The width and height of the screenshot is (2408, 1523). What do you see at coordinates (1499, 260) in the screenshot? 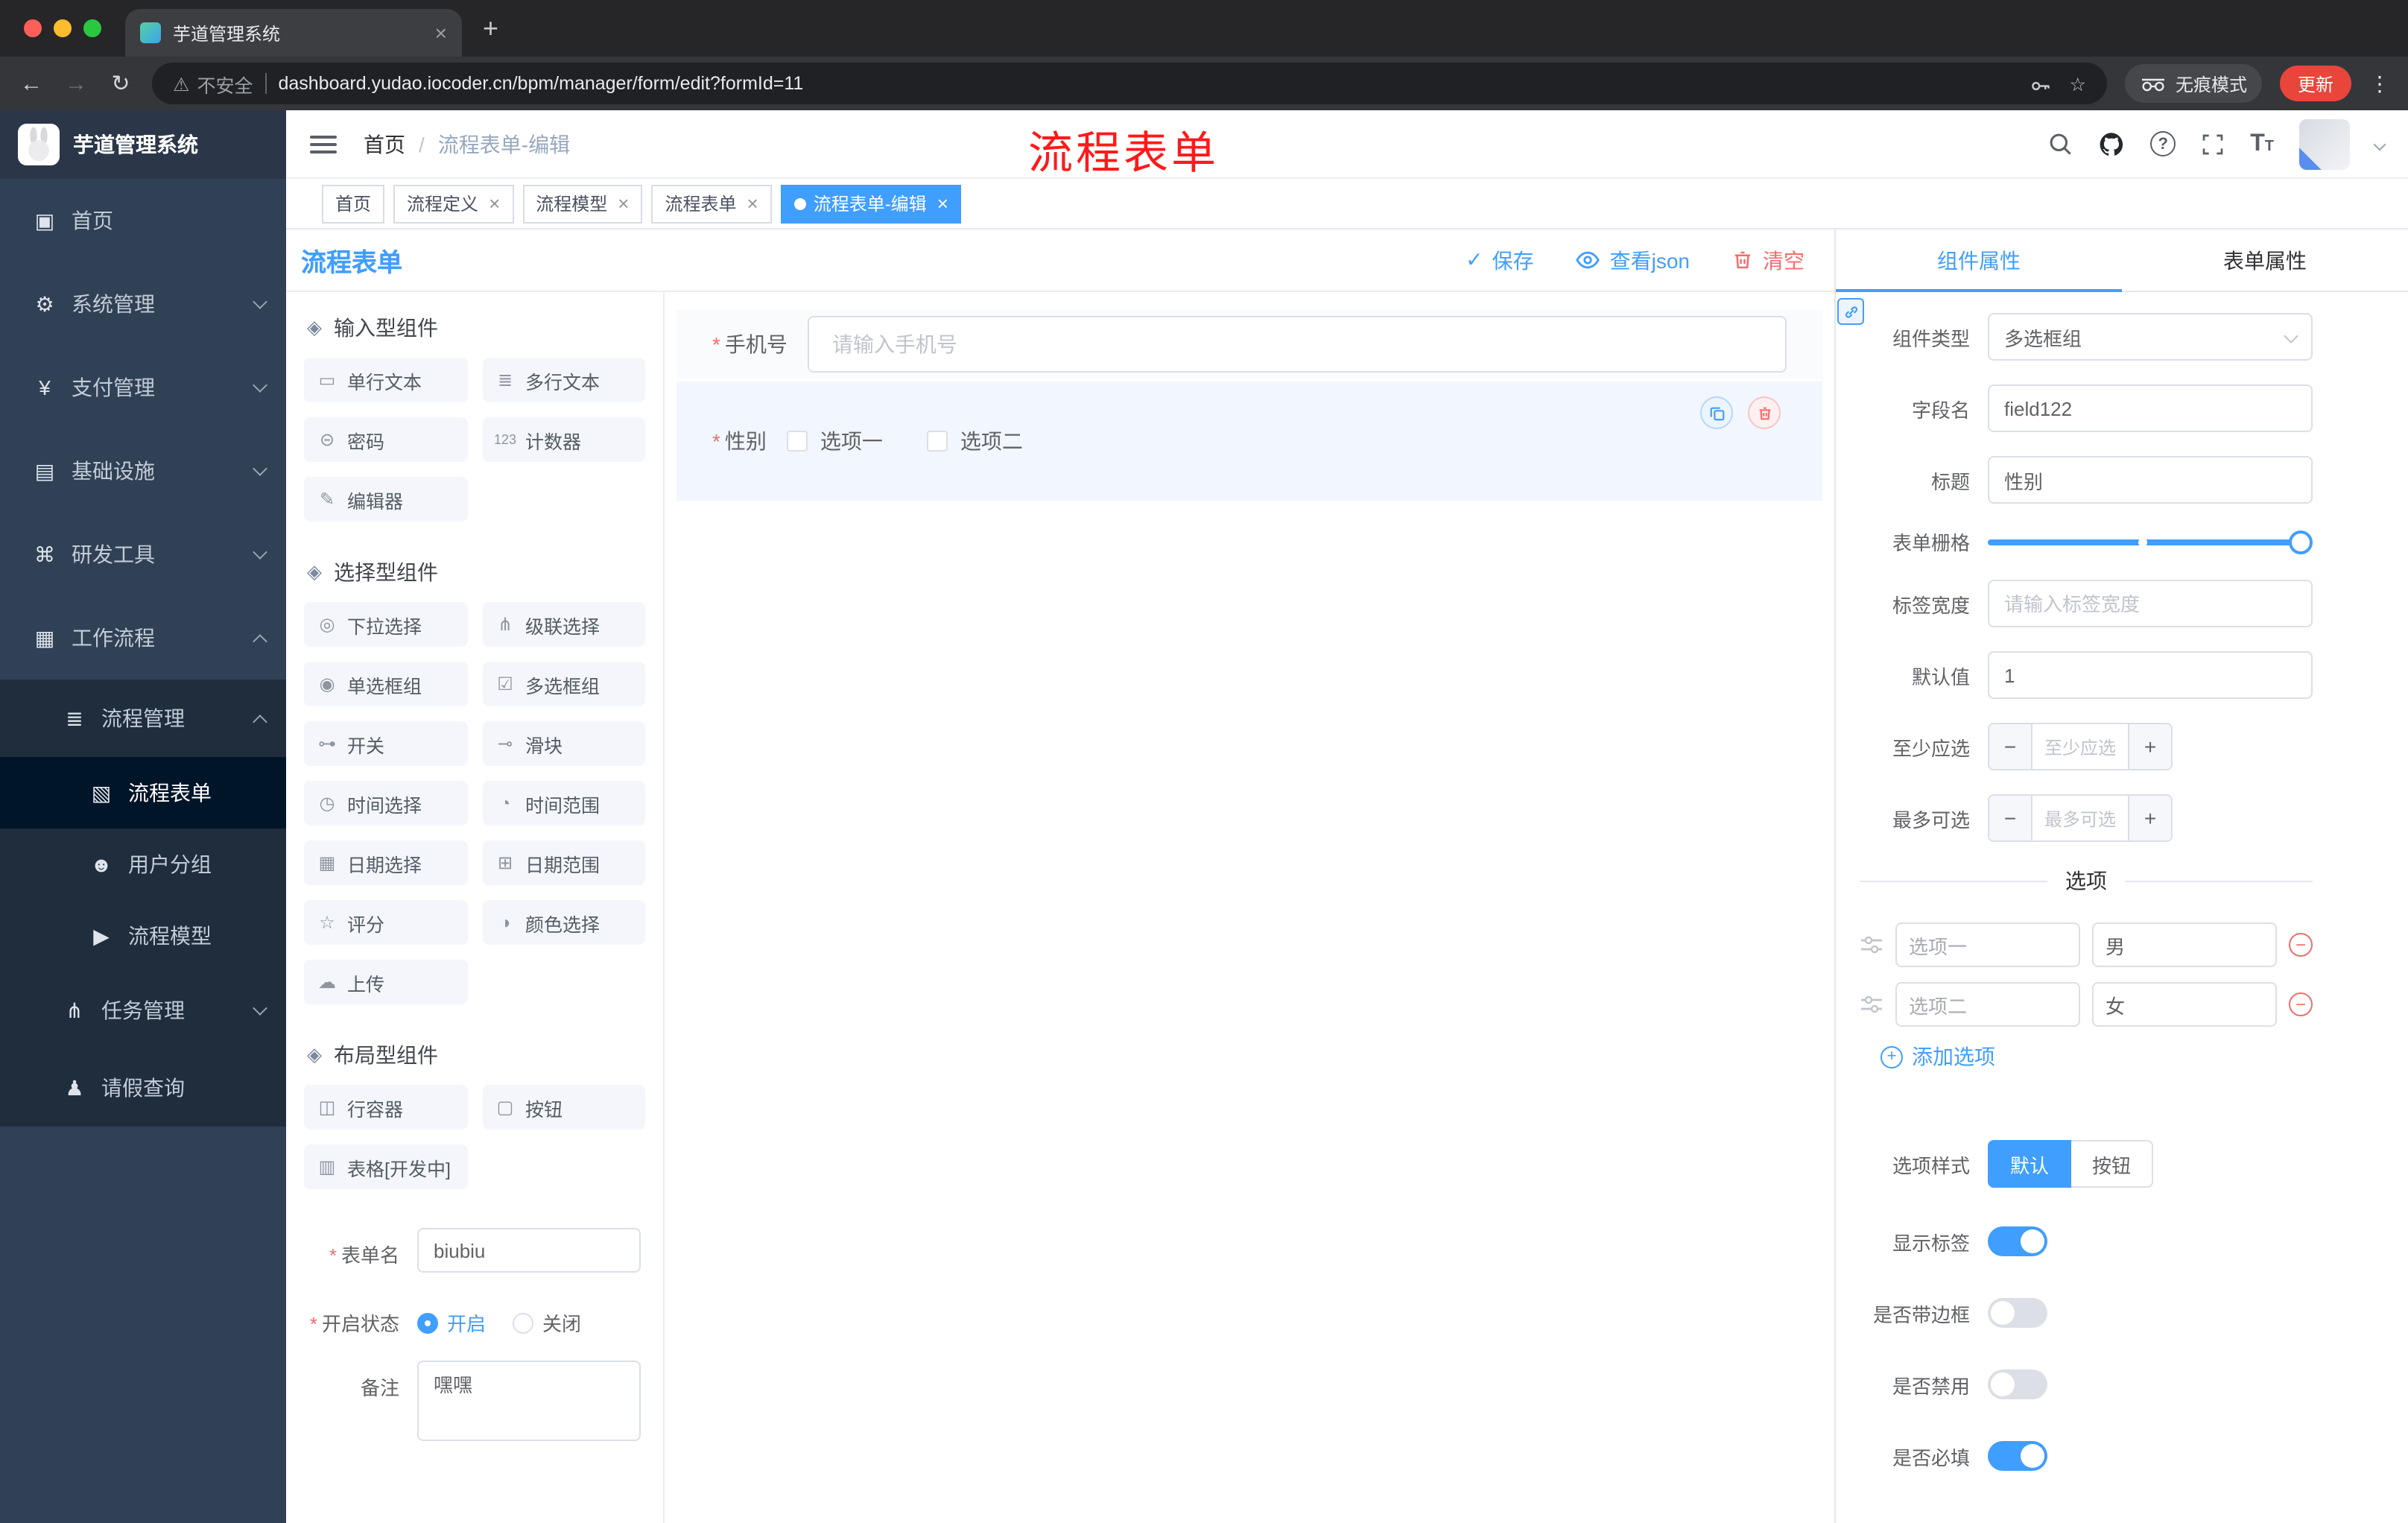
I see `save-button: ✓ 保存` at bounding box center [1499, 260].